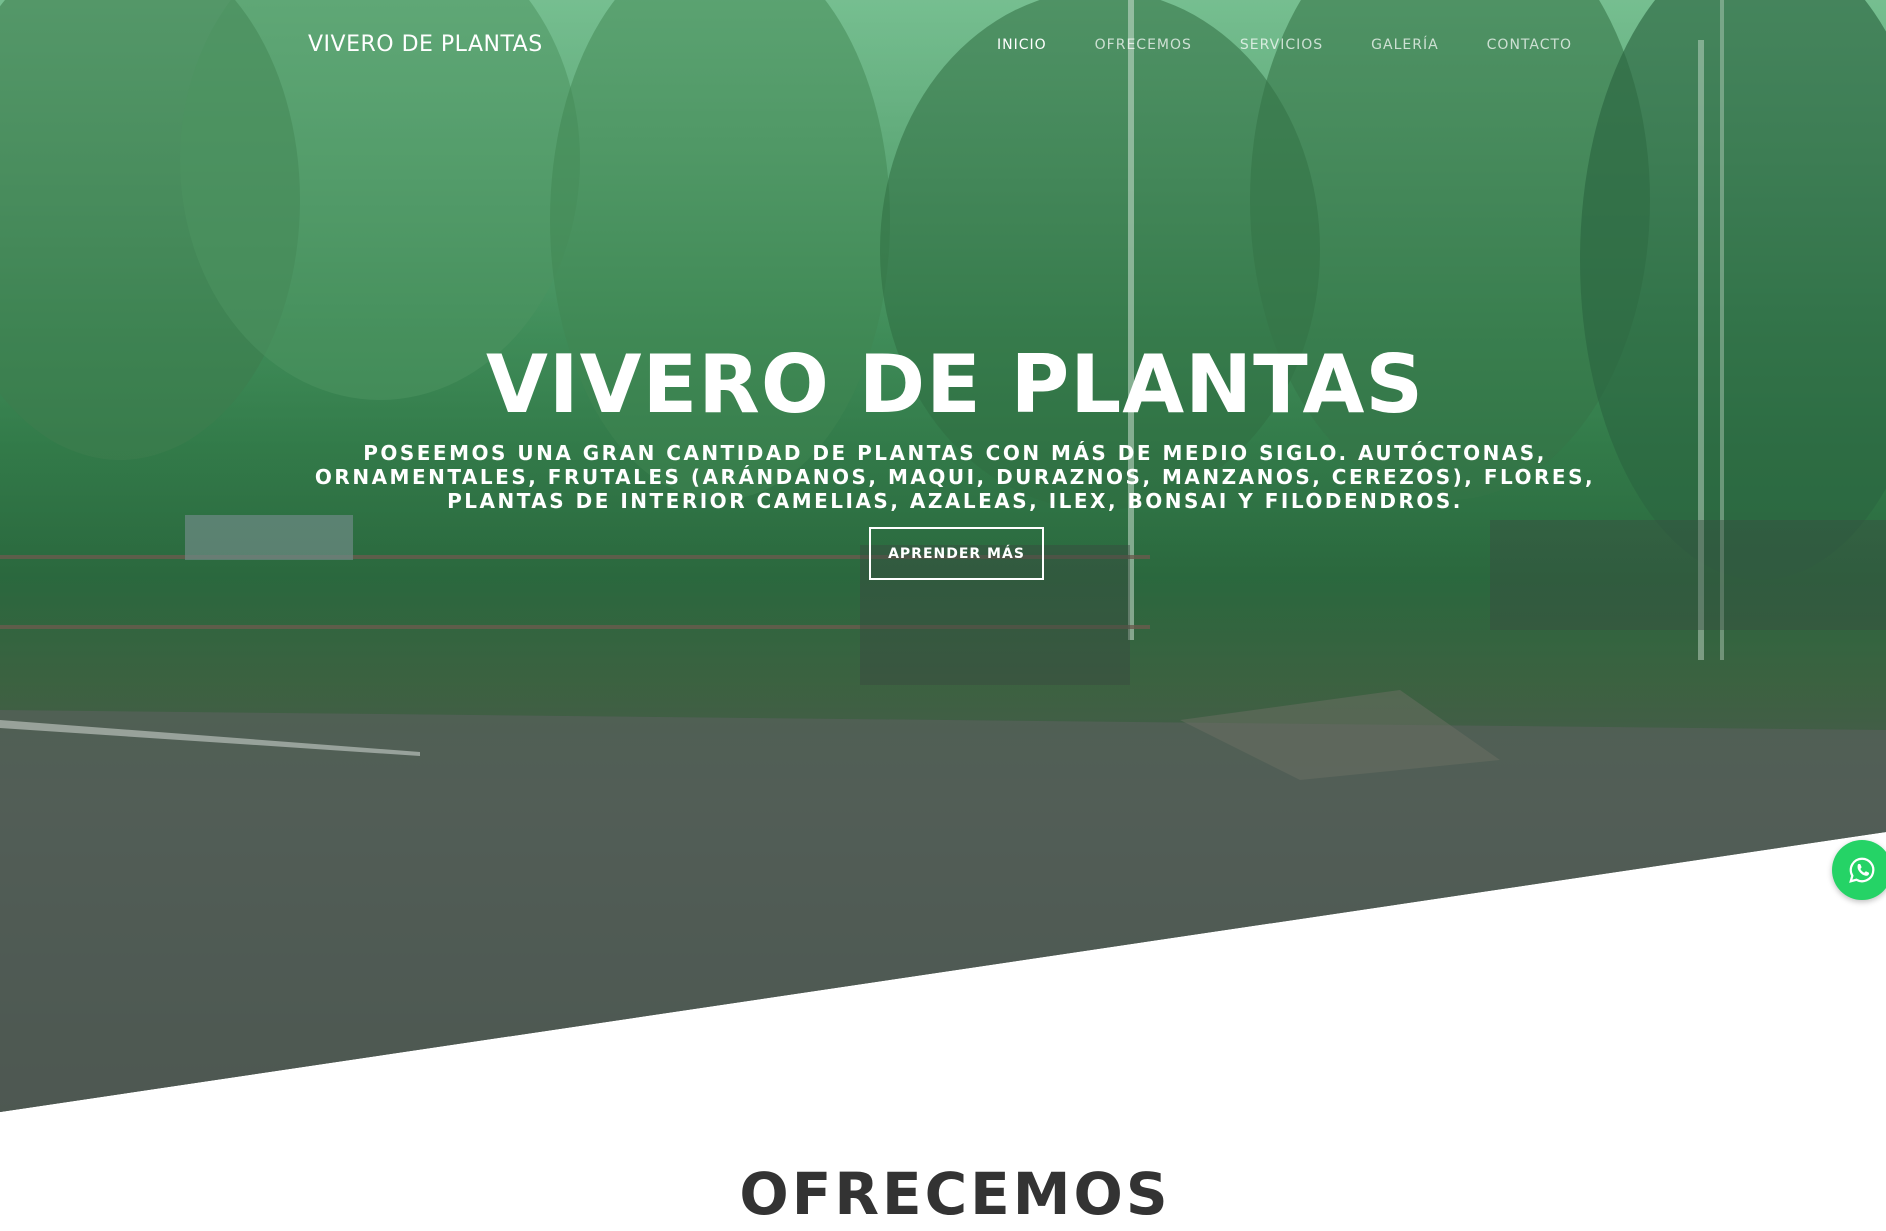  What do you see at coordinates (425, 44) in the screenshot?
I see `site-brand: VIVERO DE PLANTAS` at bounding box center [425, 44].